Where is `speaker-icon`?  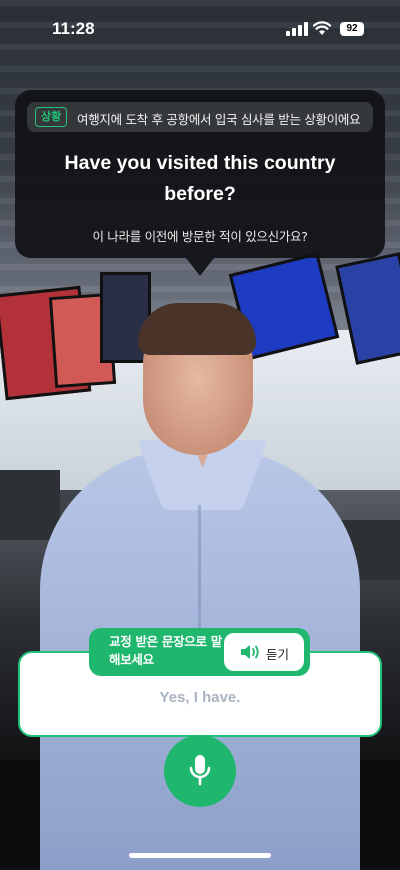 speaker-icon is located at coordinates (250, 652).